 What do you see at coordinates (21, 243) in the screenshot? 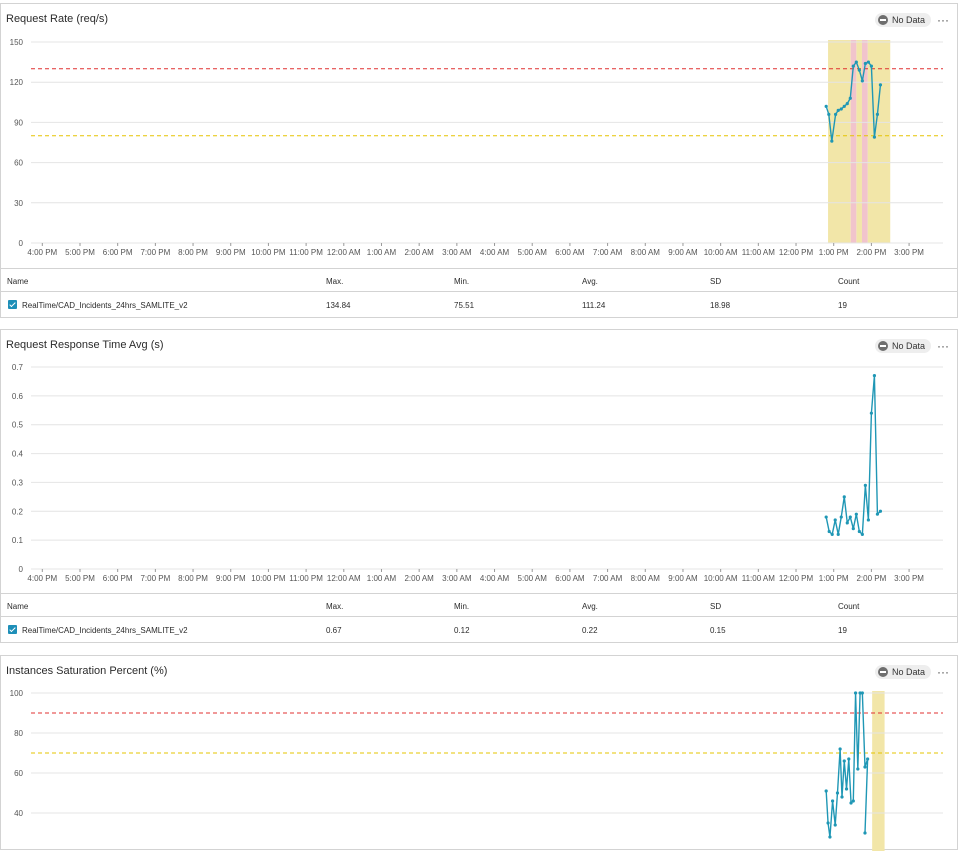
I see `y-tick-label: 0` at bounding box center [21, 243].